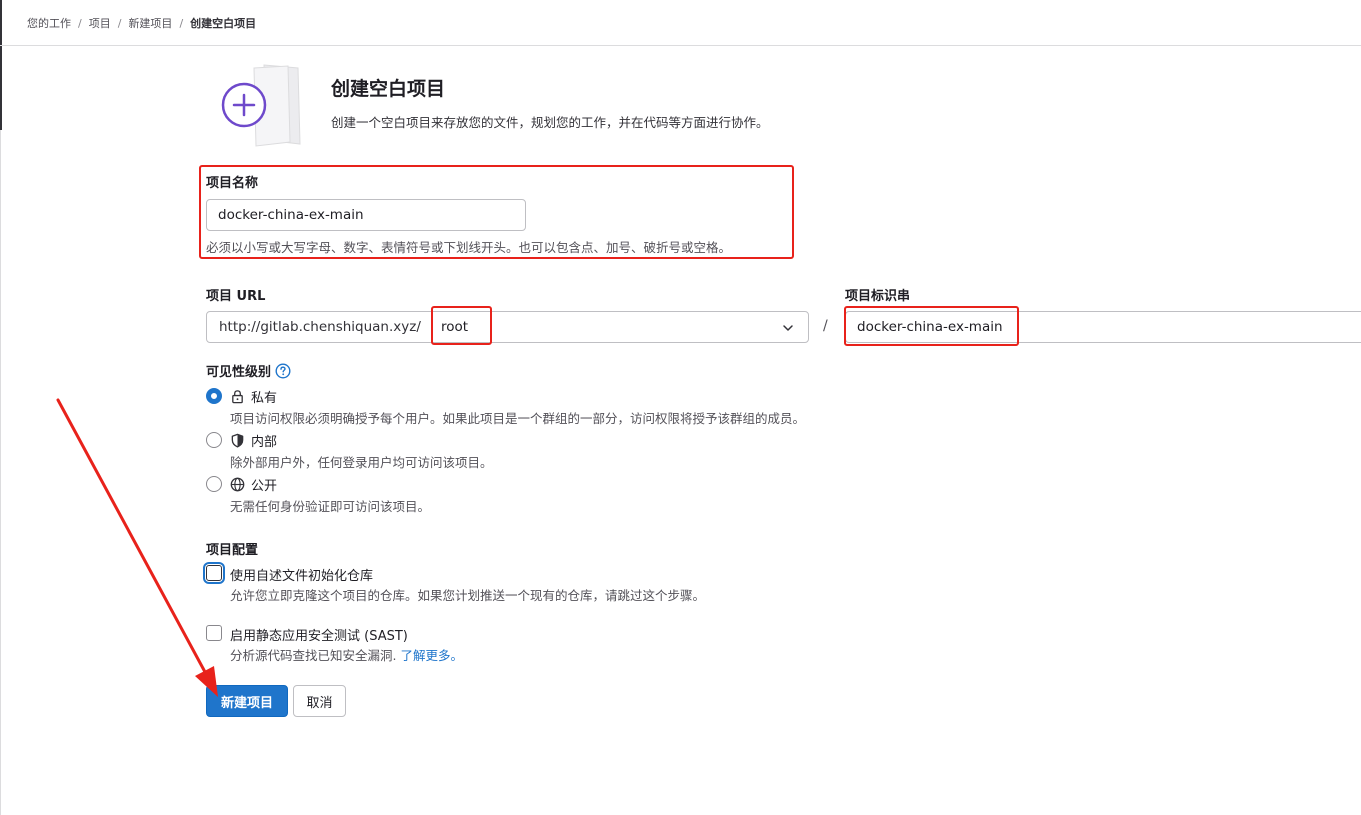 Image resolution: width=1361 pixels, height=815 pixels. Describe the element at coordinates (237, 484) in the screenshot. I see `globe-icon` at that location.